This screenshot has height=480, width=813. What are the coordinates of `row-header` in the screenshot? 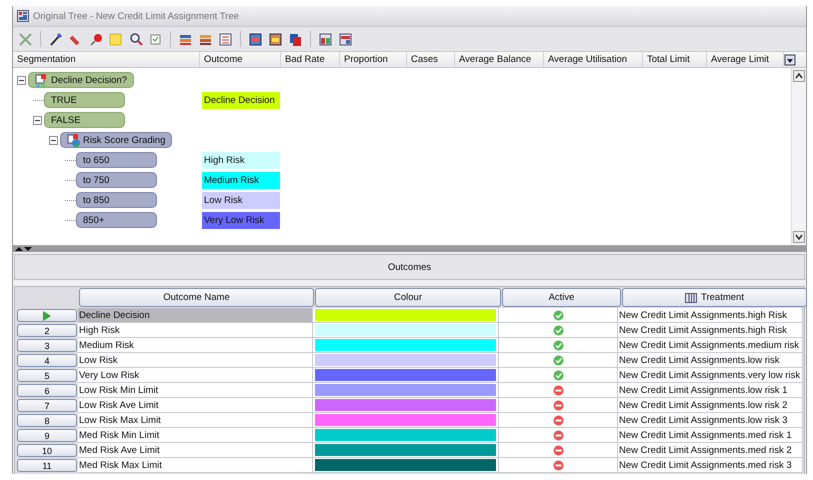 It's located at (47, 315).